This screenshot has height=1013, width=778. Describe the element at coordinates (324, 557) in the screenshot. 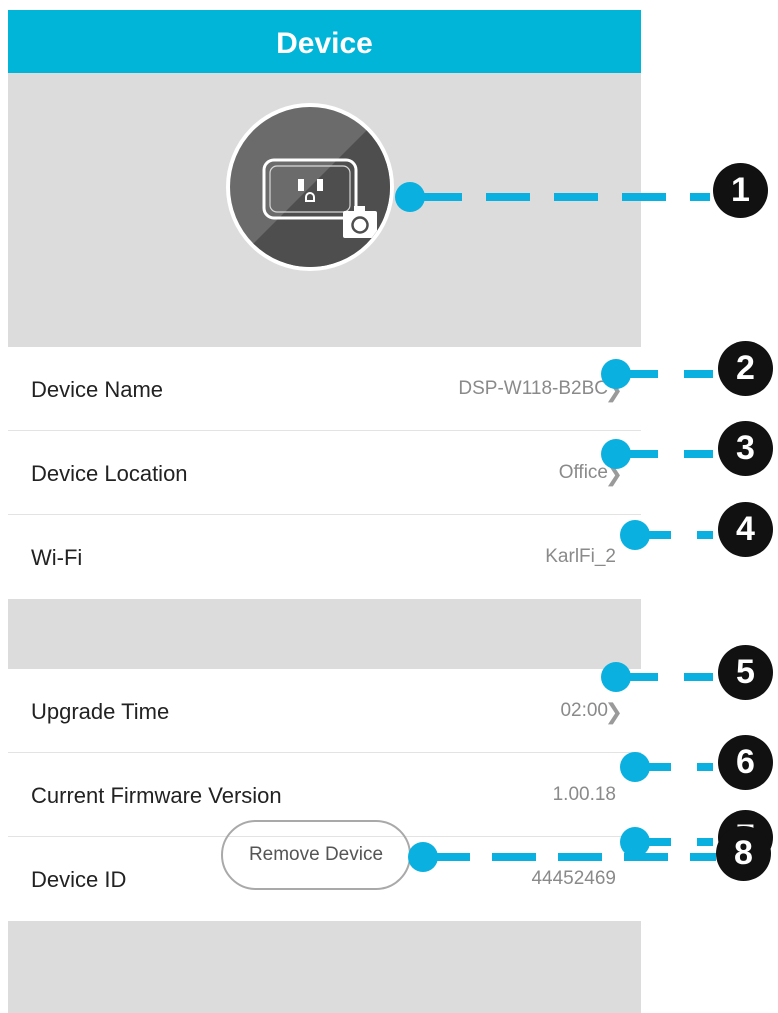

I see `wifi-row: Wi-Fi KarlFi_2` at that location.